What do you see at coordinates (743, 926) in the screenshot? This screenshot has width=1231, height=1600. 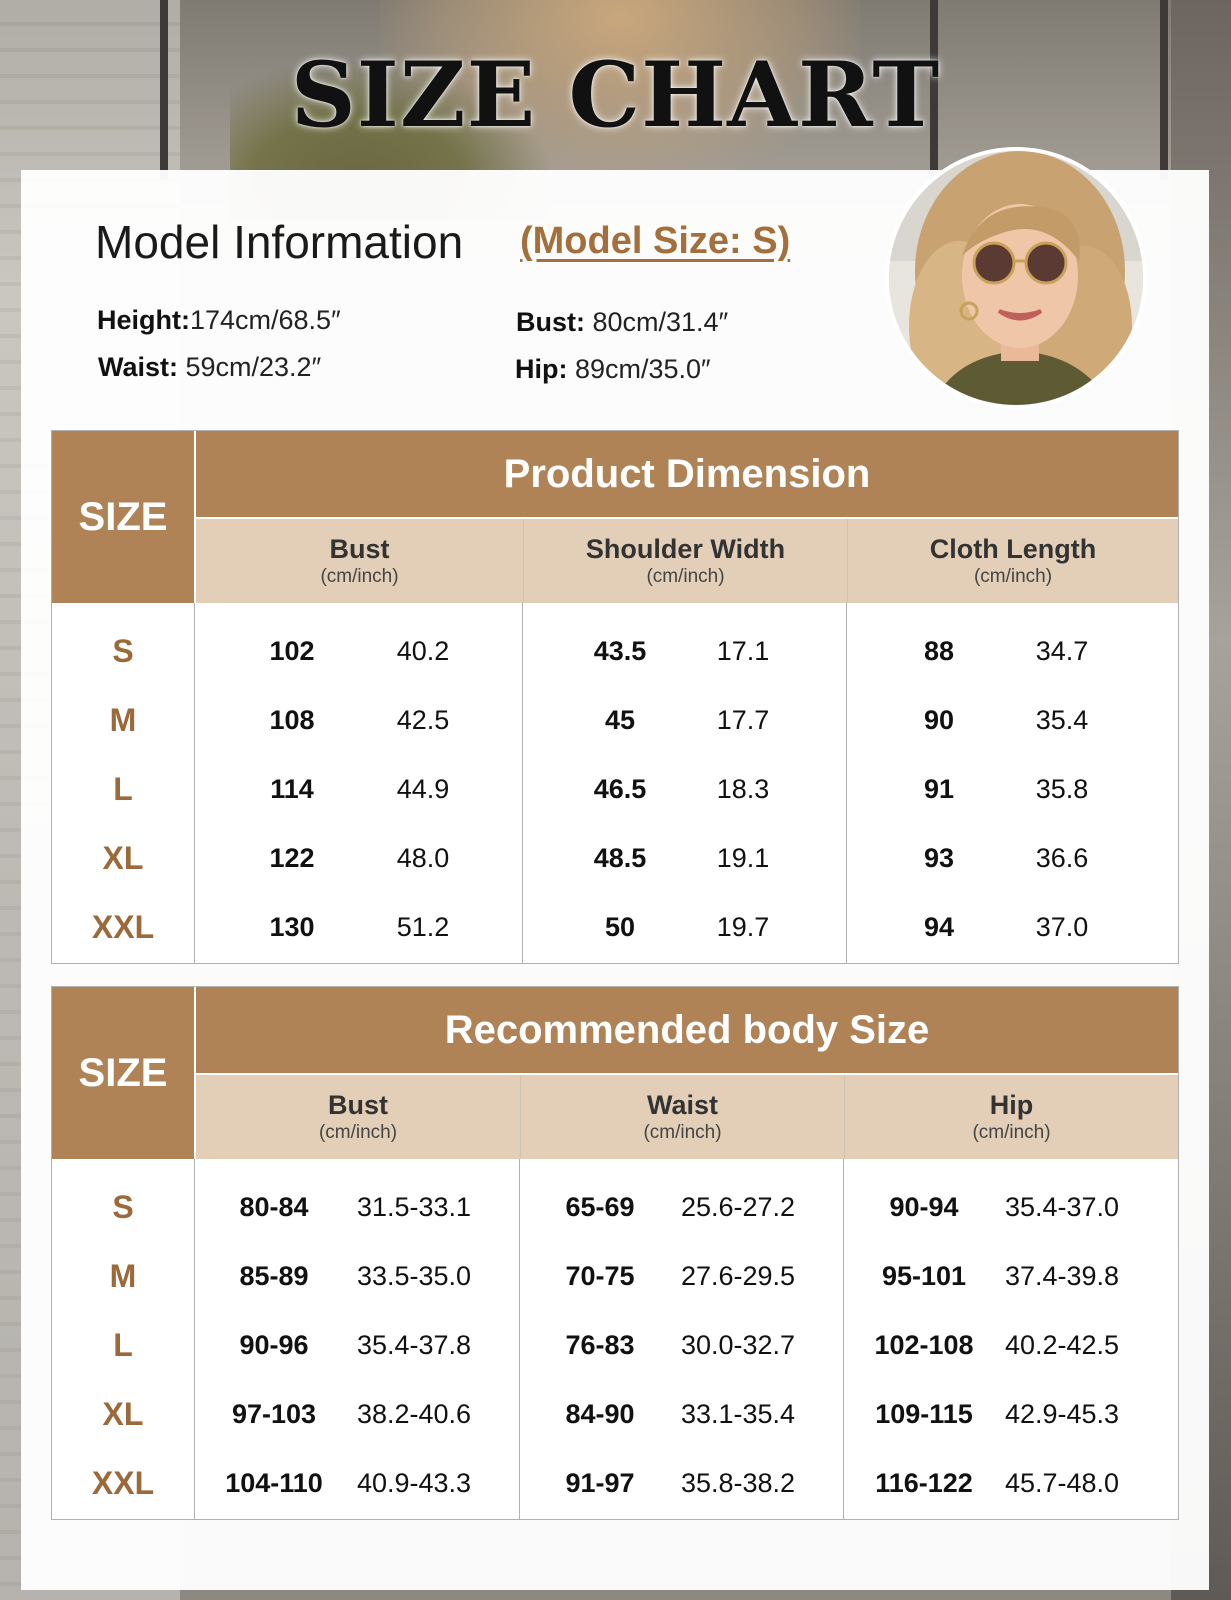 I see `value-inch: 19.7` at bounding box center [743, 926].